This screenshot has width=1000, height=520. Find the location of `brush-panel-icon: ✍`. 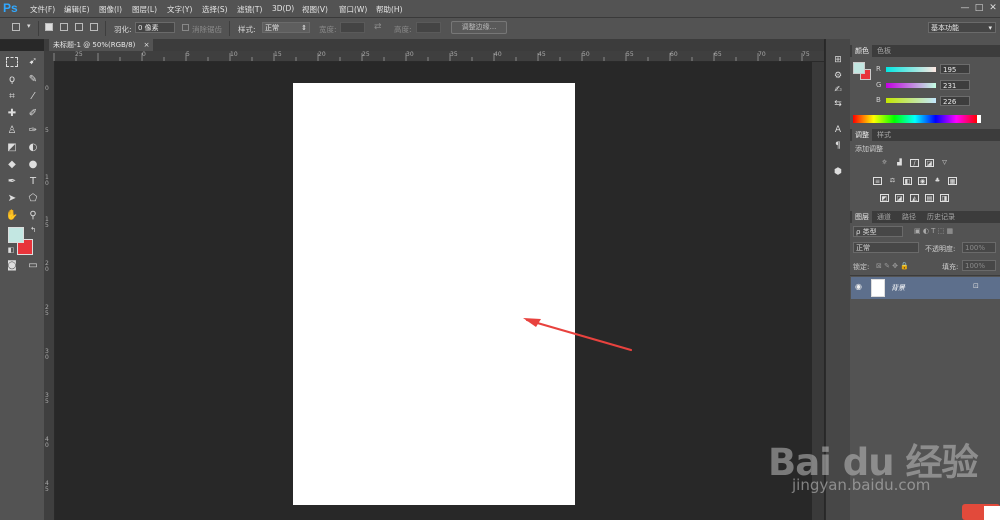

brush-panel-icon: ✍ is located at coordinates (838, 90).